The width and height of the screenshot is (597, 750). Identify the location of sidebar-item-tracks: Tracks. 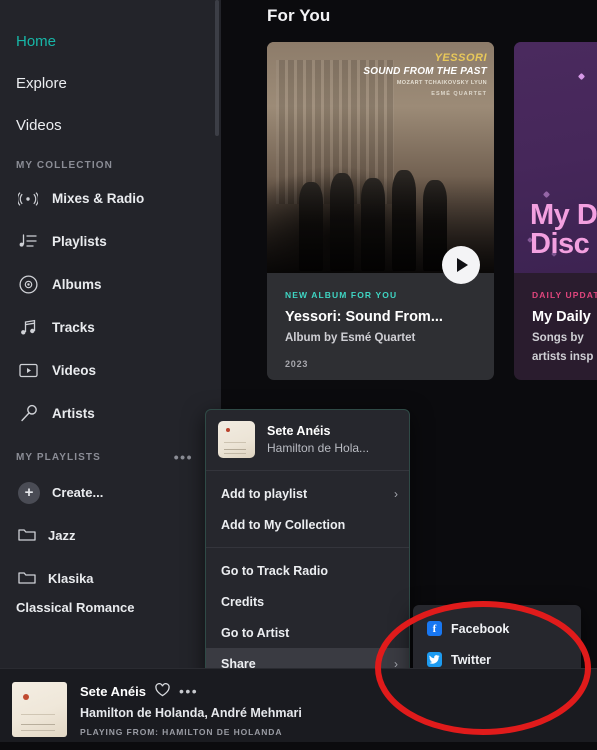
(110, 327).